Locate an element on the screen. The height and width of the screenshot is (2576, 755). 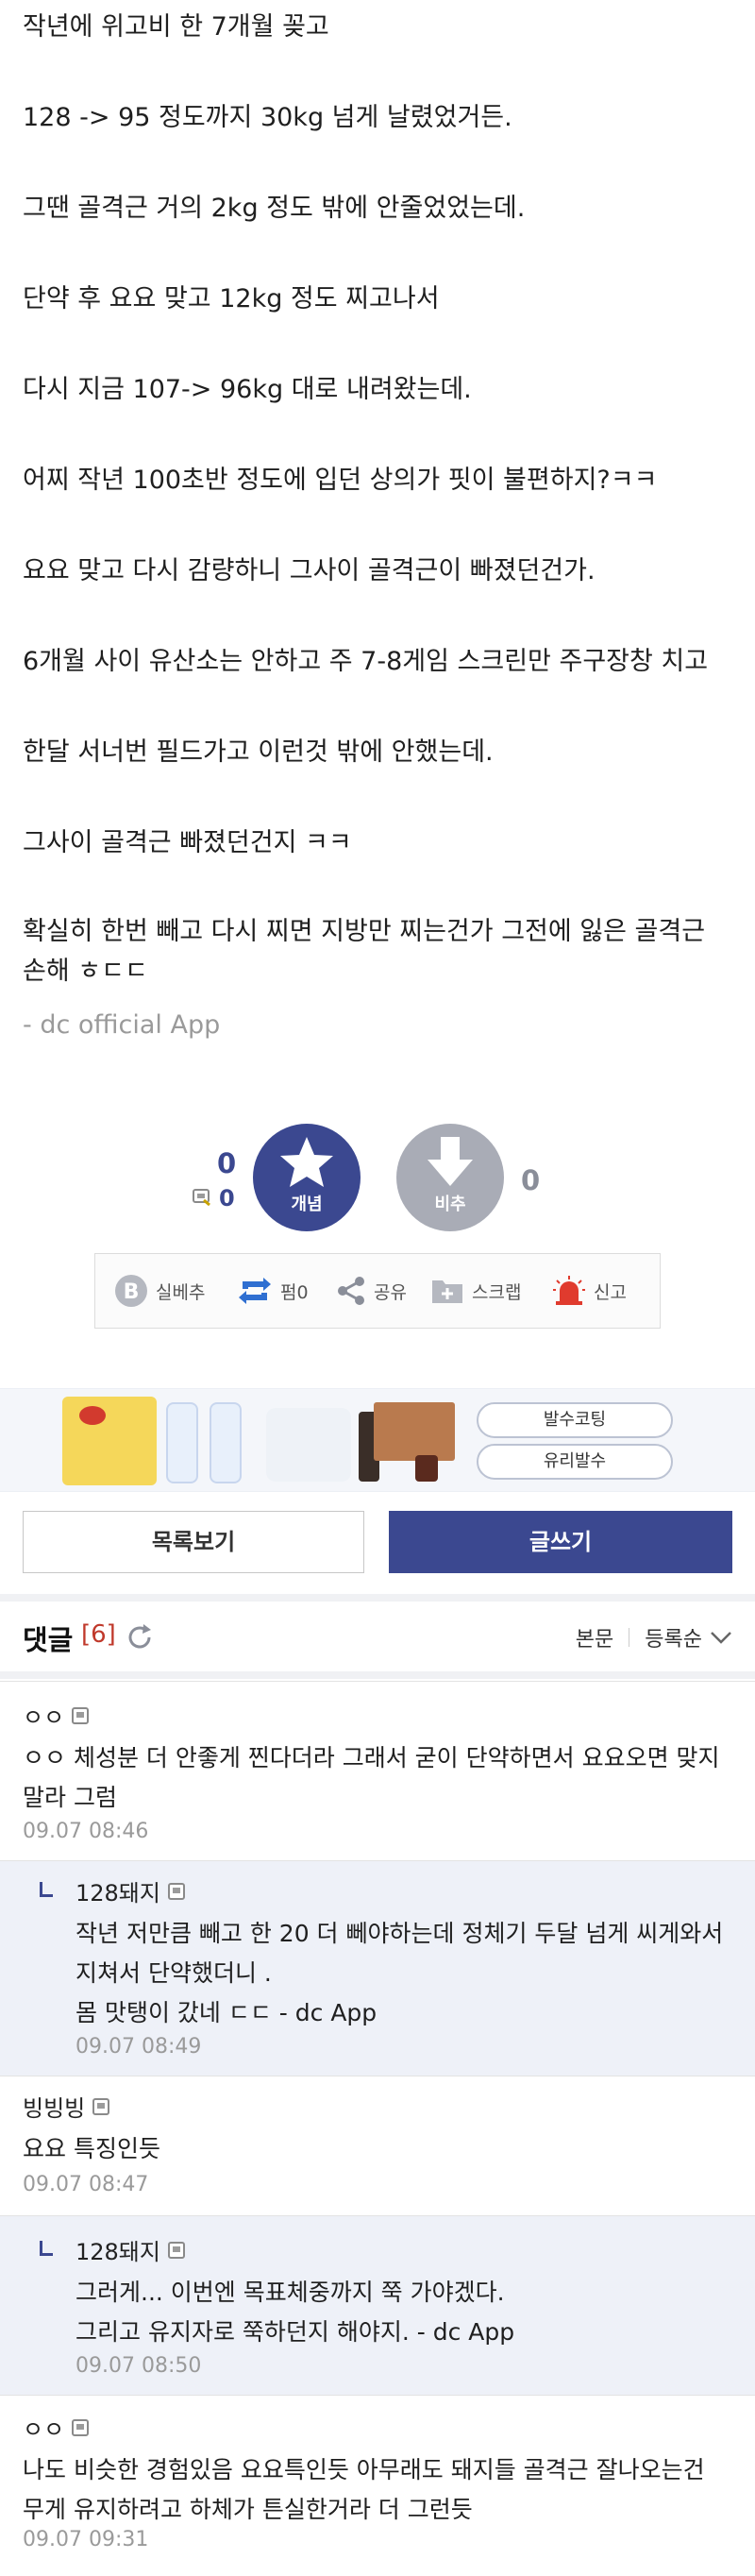
comment-sort: 본문 등록순 is located at coordinates (654, 1637).